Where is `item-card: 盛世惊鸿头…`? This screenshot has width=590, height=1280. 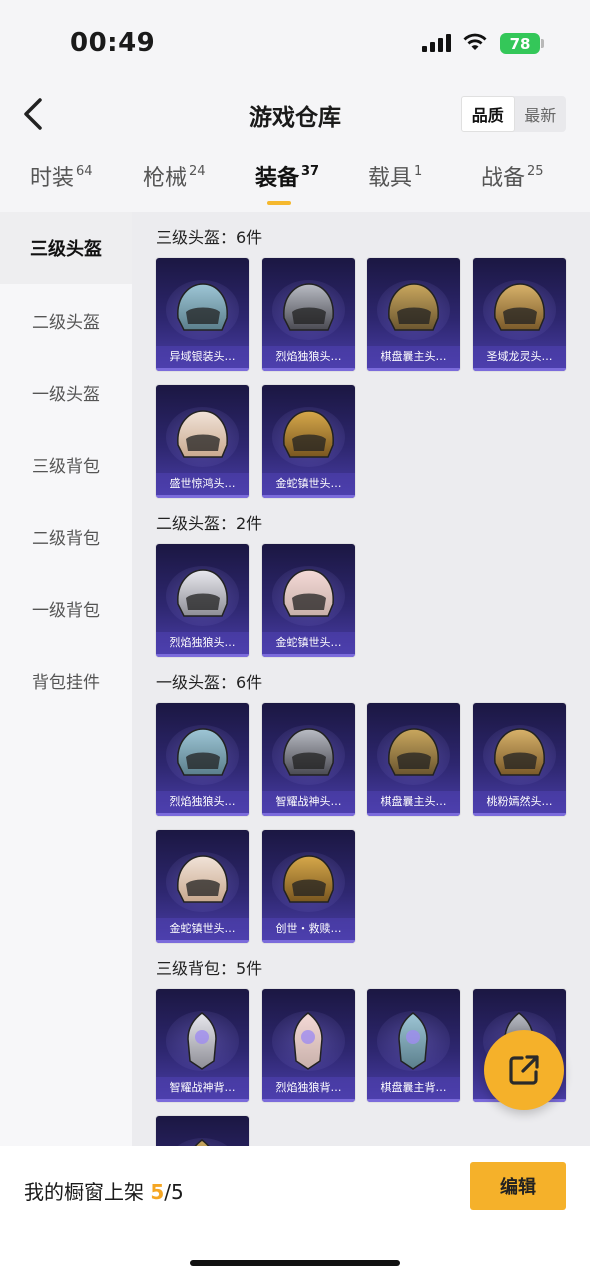
item-card: 盛世惊鸿头… is located at coordinates (202, 441).